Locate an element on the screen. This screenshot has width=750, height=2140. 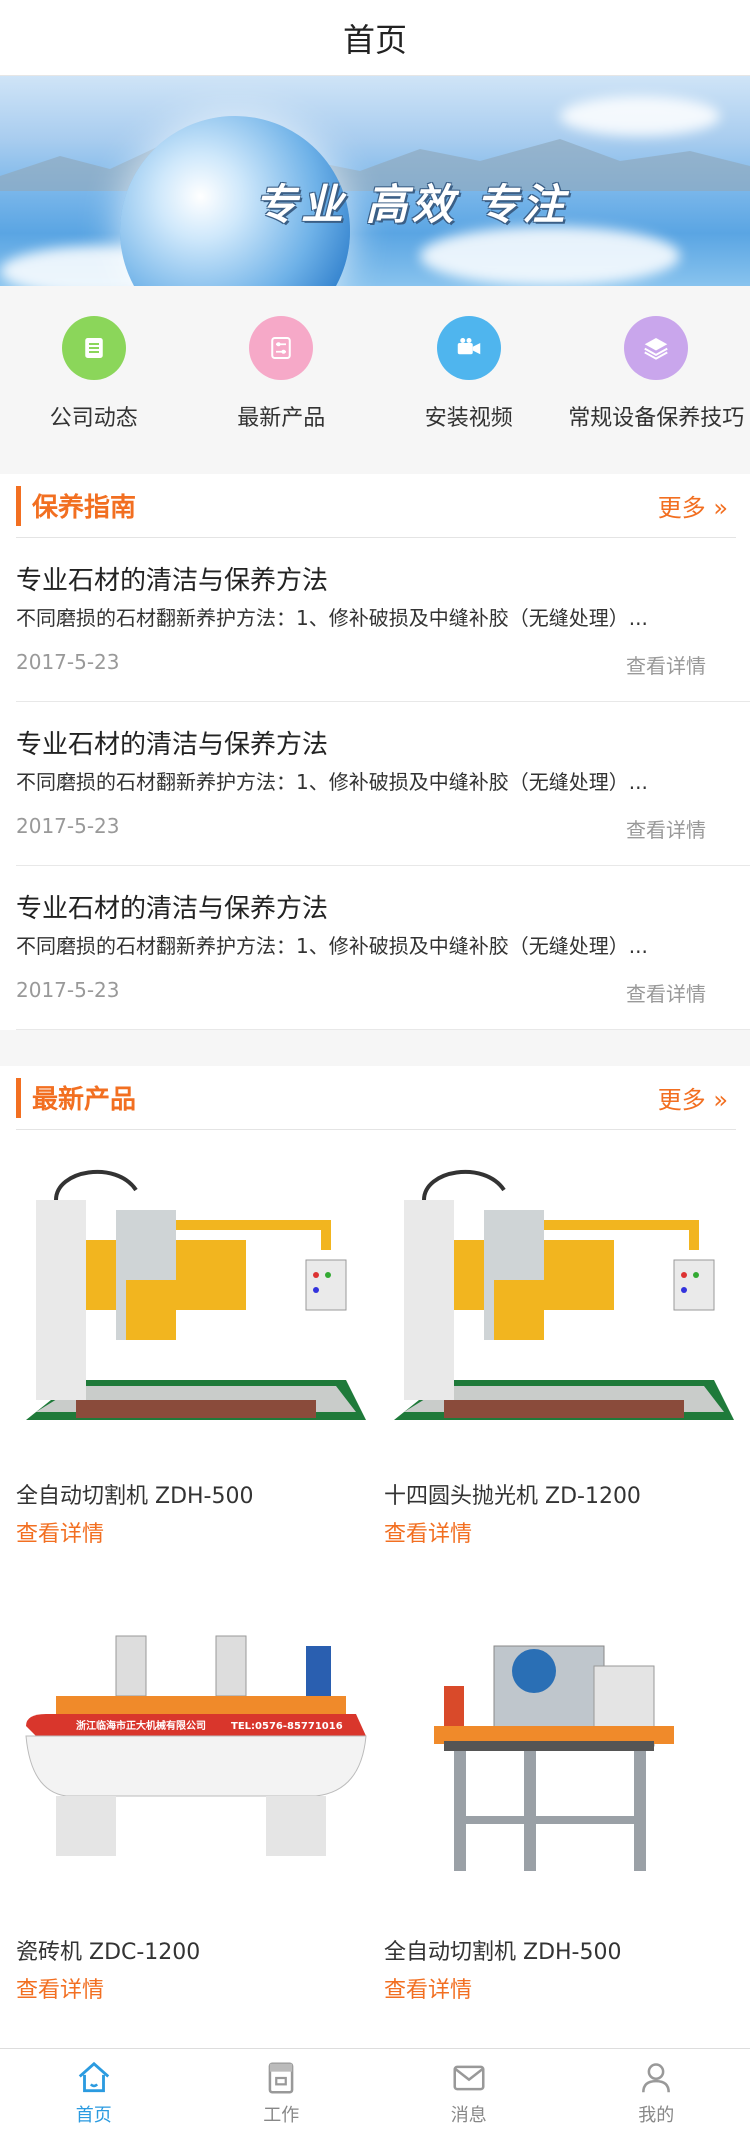
quicknav-label: 公司动态 is located at coordinates (93, 418).